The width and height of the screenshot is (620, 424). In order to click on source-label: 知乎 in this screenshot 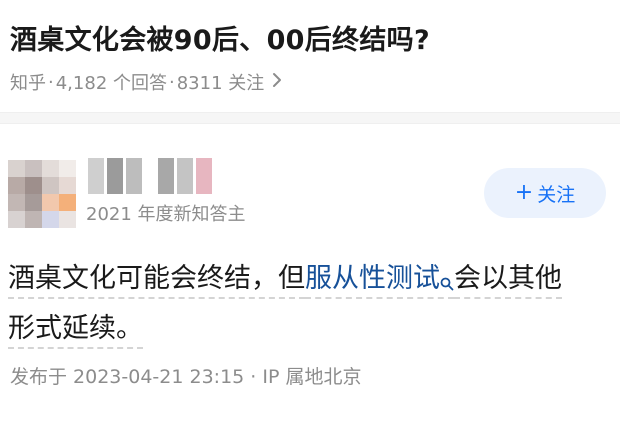, I will do `click(28, 83)`.